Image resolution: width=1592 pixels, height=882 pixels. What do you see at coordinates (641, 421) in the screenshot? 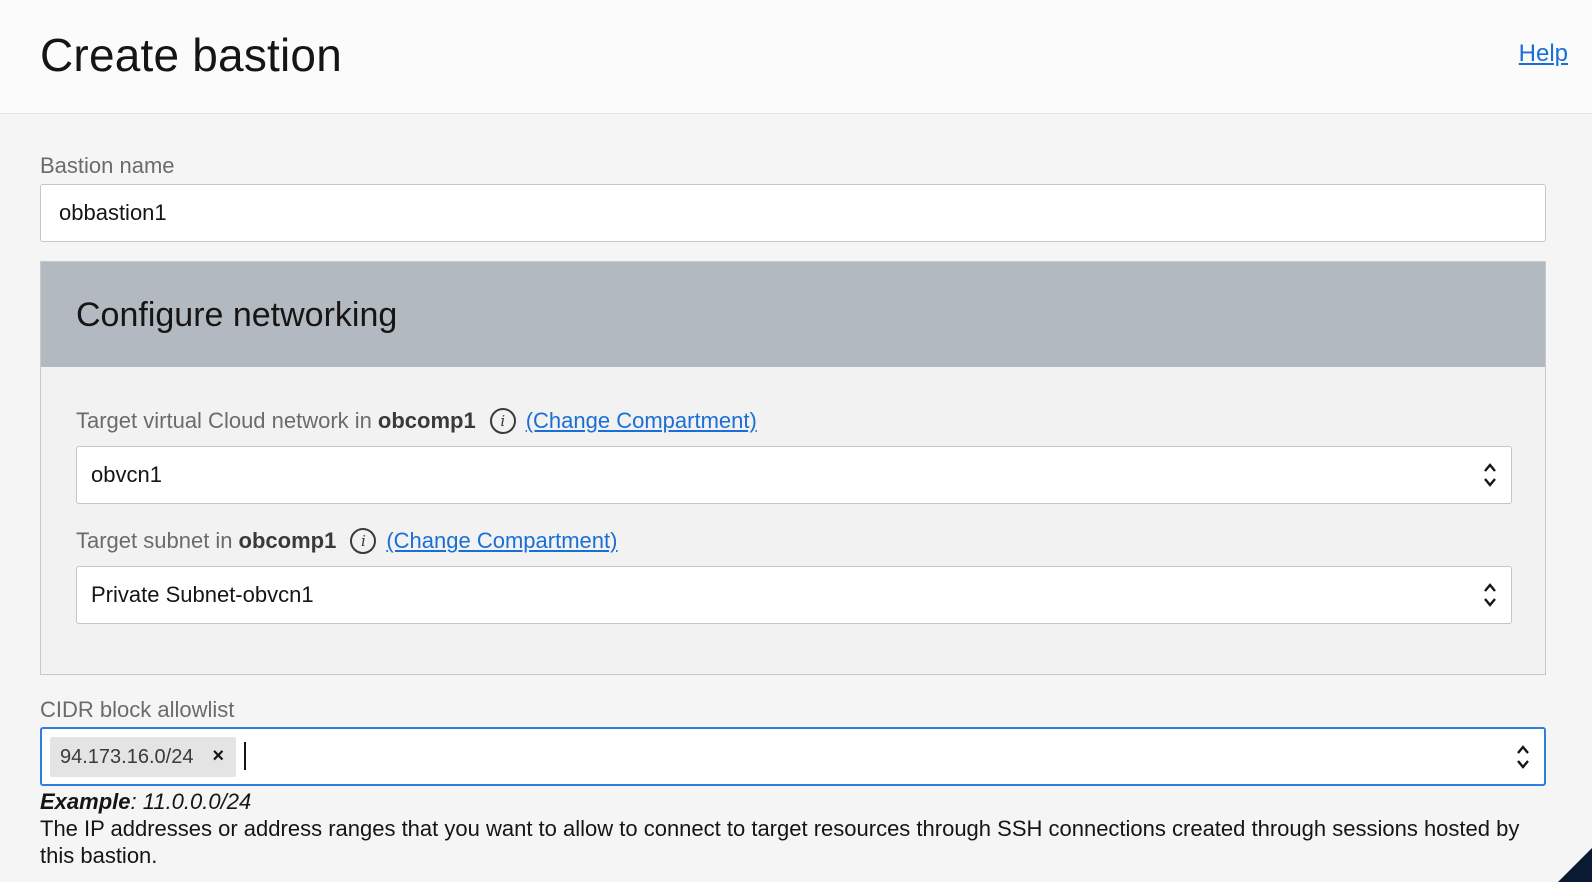
I see `vcn-change-compartment-link: (Change Compartment)` at bounding box center [641, 421].